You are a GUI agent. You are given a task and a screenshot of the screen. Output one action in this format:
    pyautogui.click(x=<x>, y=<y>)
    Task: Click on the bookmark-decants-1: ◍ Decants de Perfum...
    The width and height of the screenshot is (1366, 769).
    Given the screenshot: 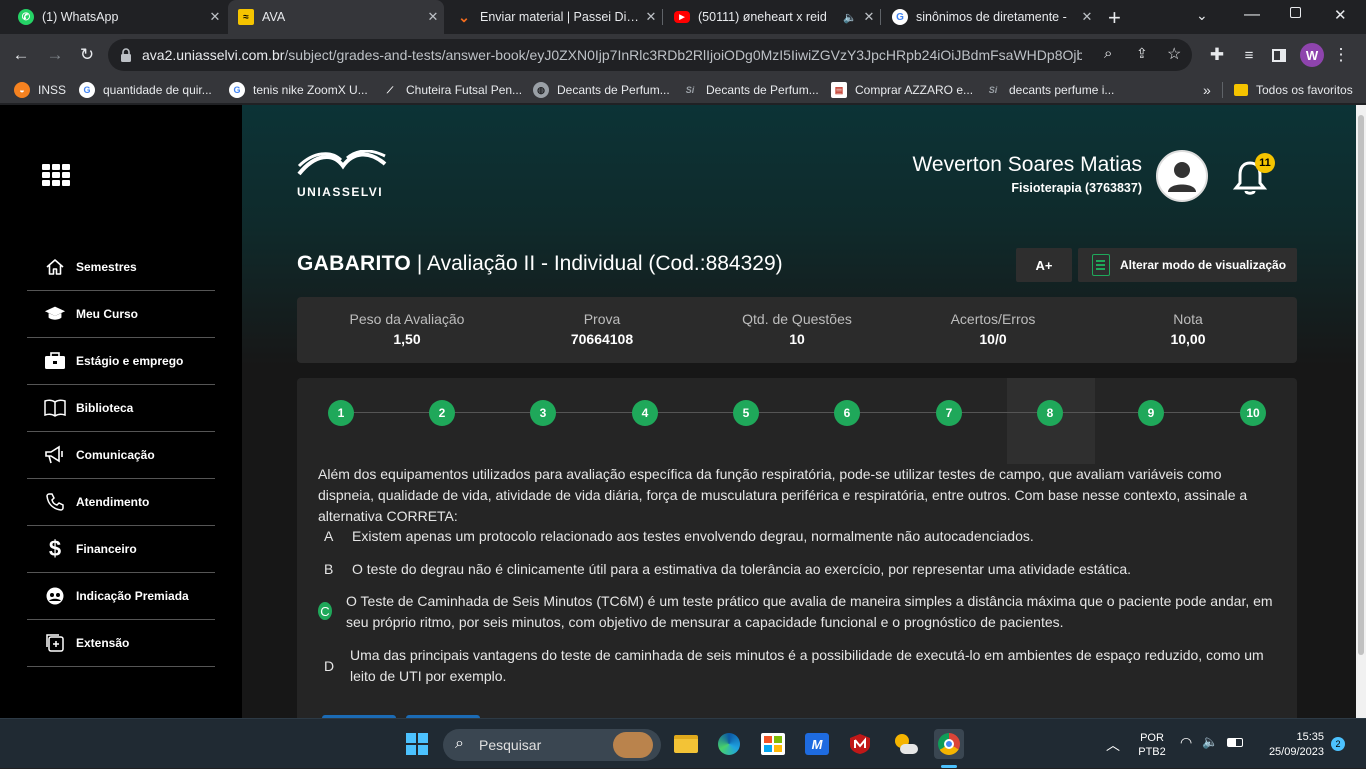 What is the action you would take?
    pyautogui.click(x=601, y=90)
    